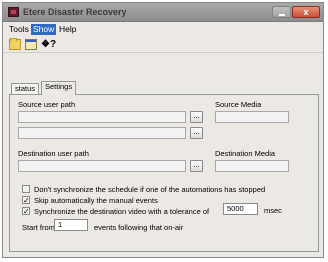 The height and width of the screenshot is (262, 328). Describe the element at coordinates (47, 104) in the screenshot. I see `source-user-path-label: Source user path` at that location.